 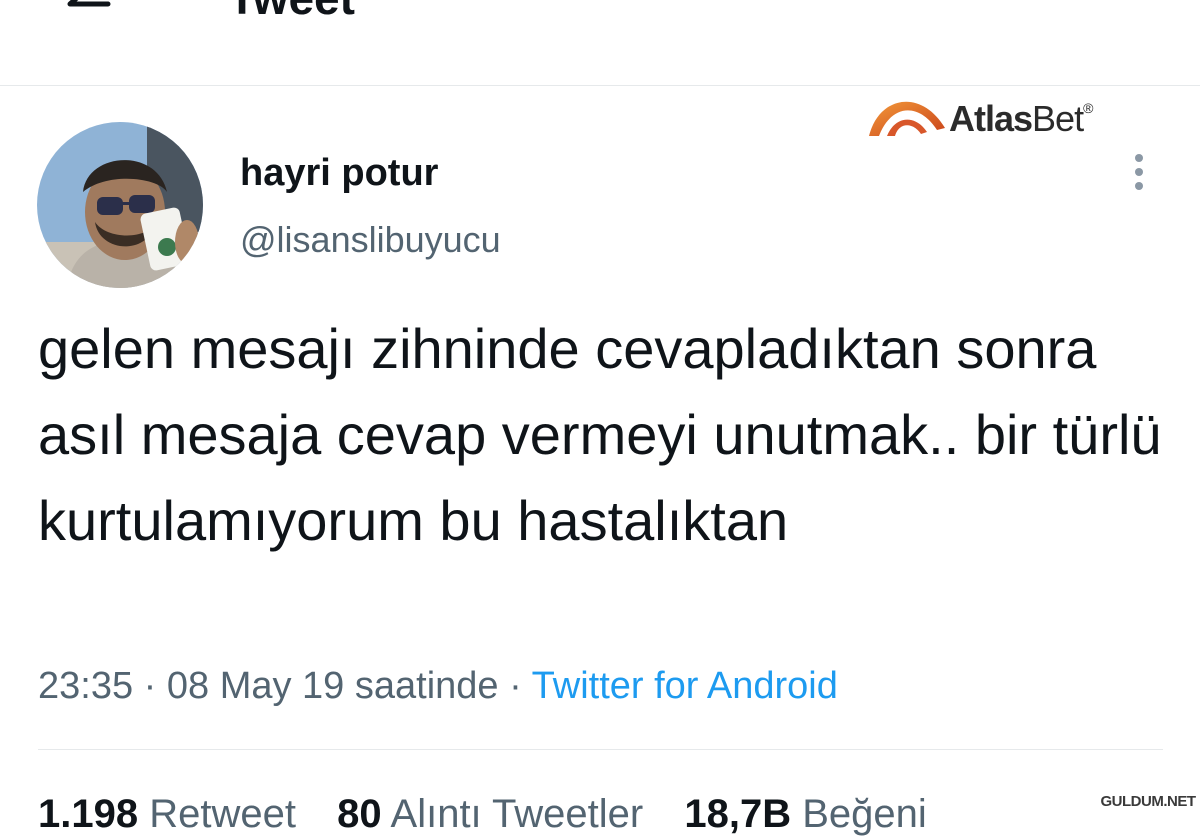 What do you see at coordinates (600, 749) in the screenshot?
I see `divider` at bounding box center [600, 749].